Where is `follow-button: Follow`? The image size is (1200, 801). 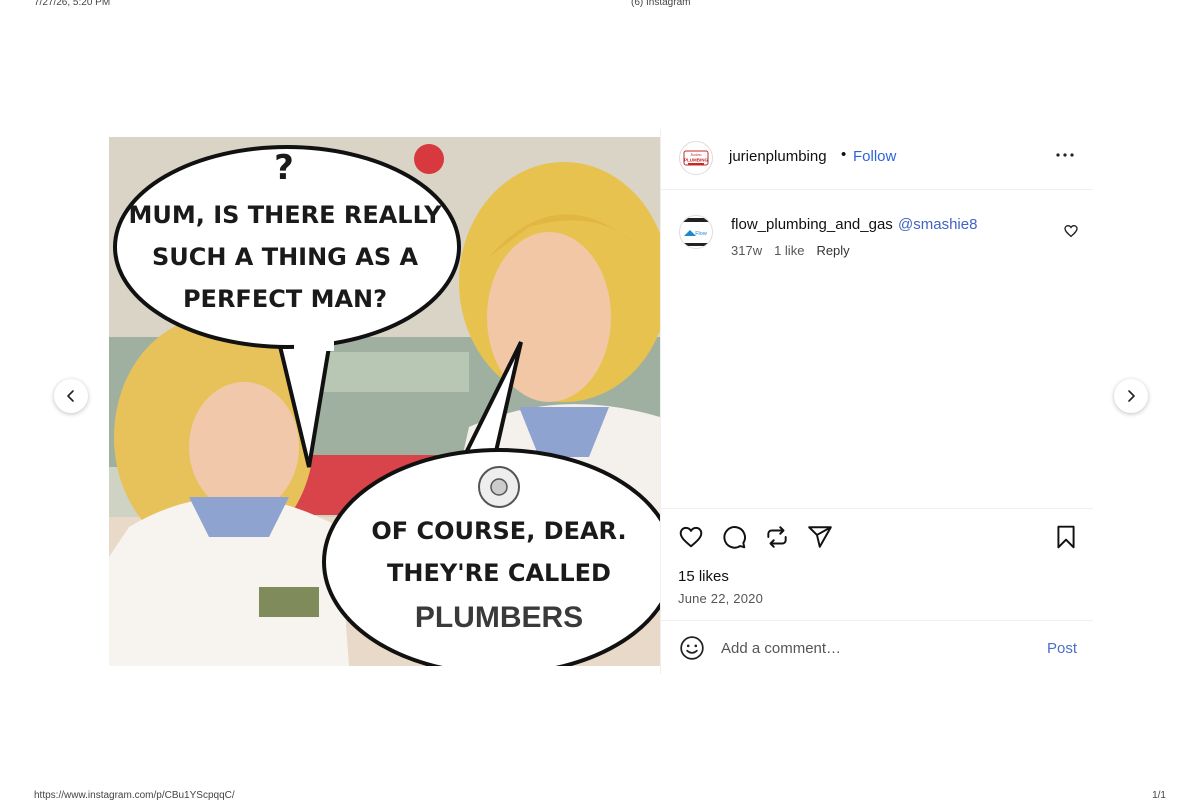 follow-button: Follow is located at coordinates (874, 156).